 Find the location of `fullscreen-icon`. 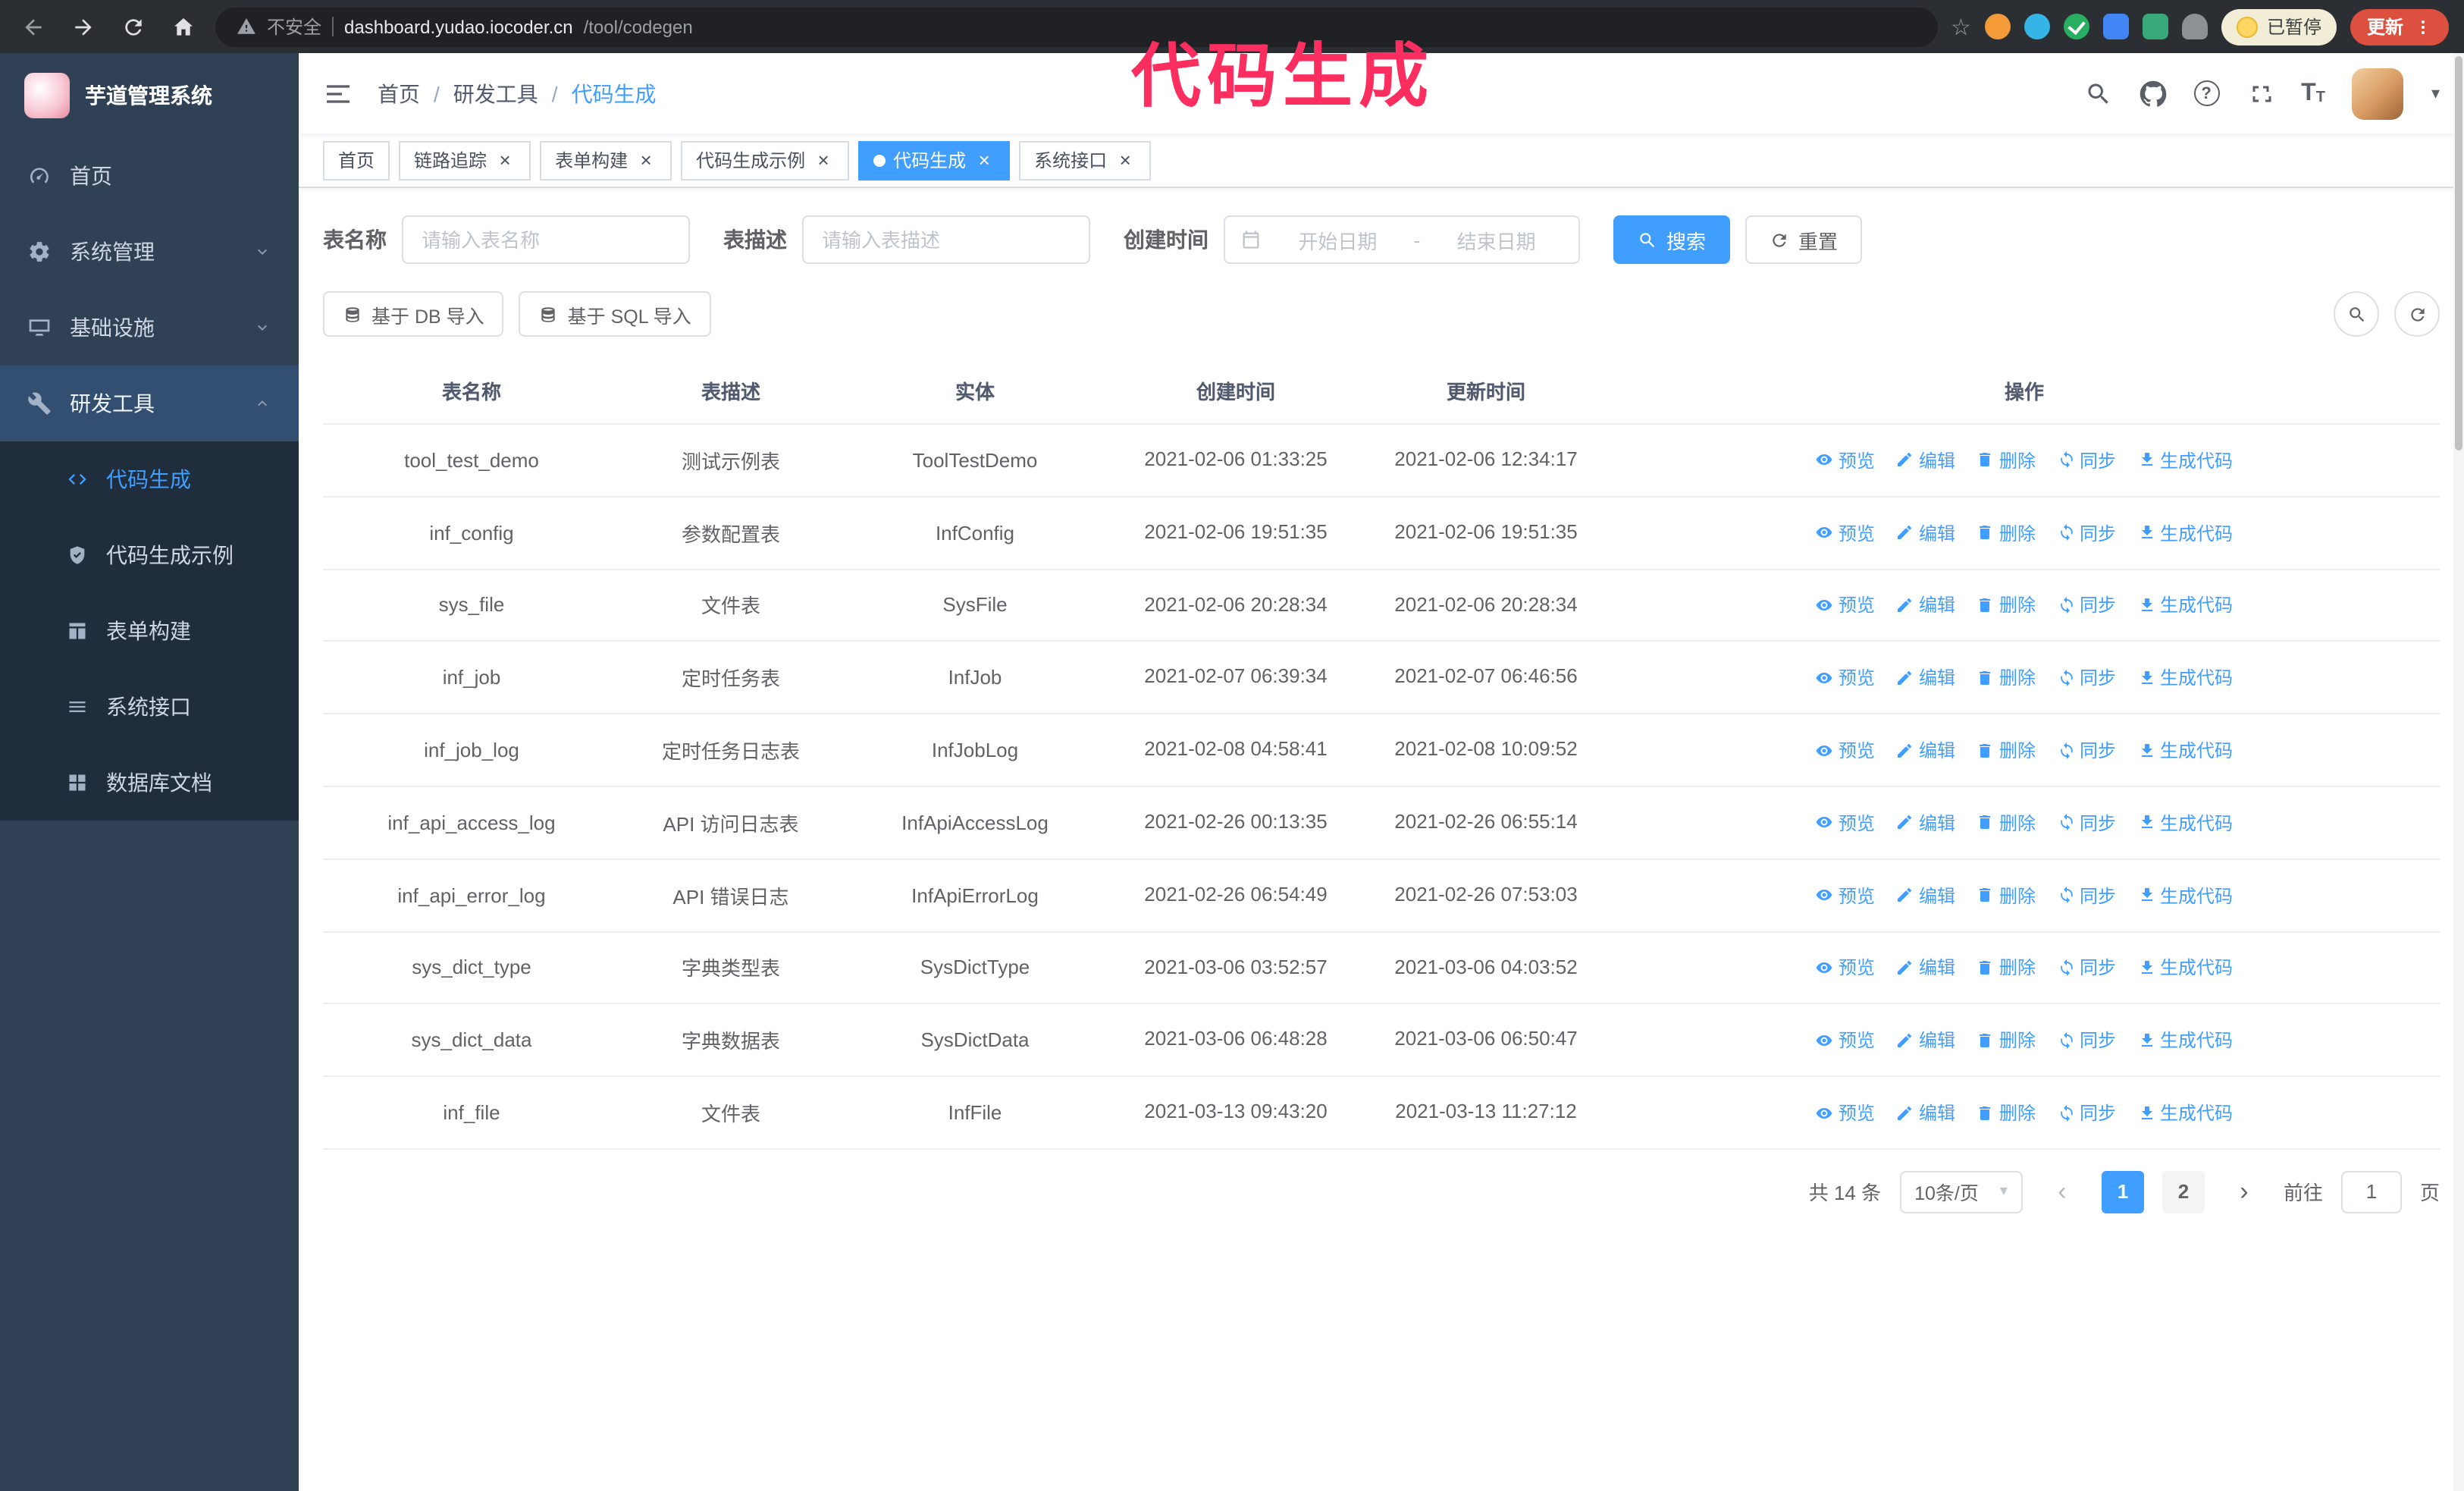

fullscreen-icon is located at coordinates (2260, 93).